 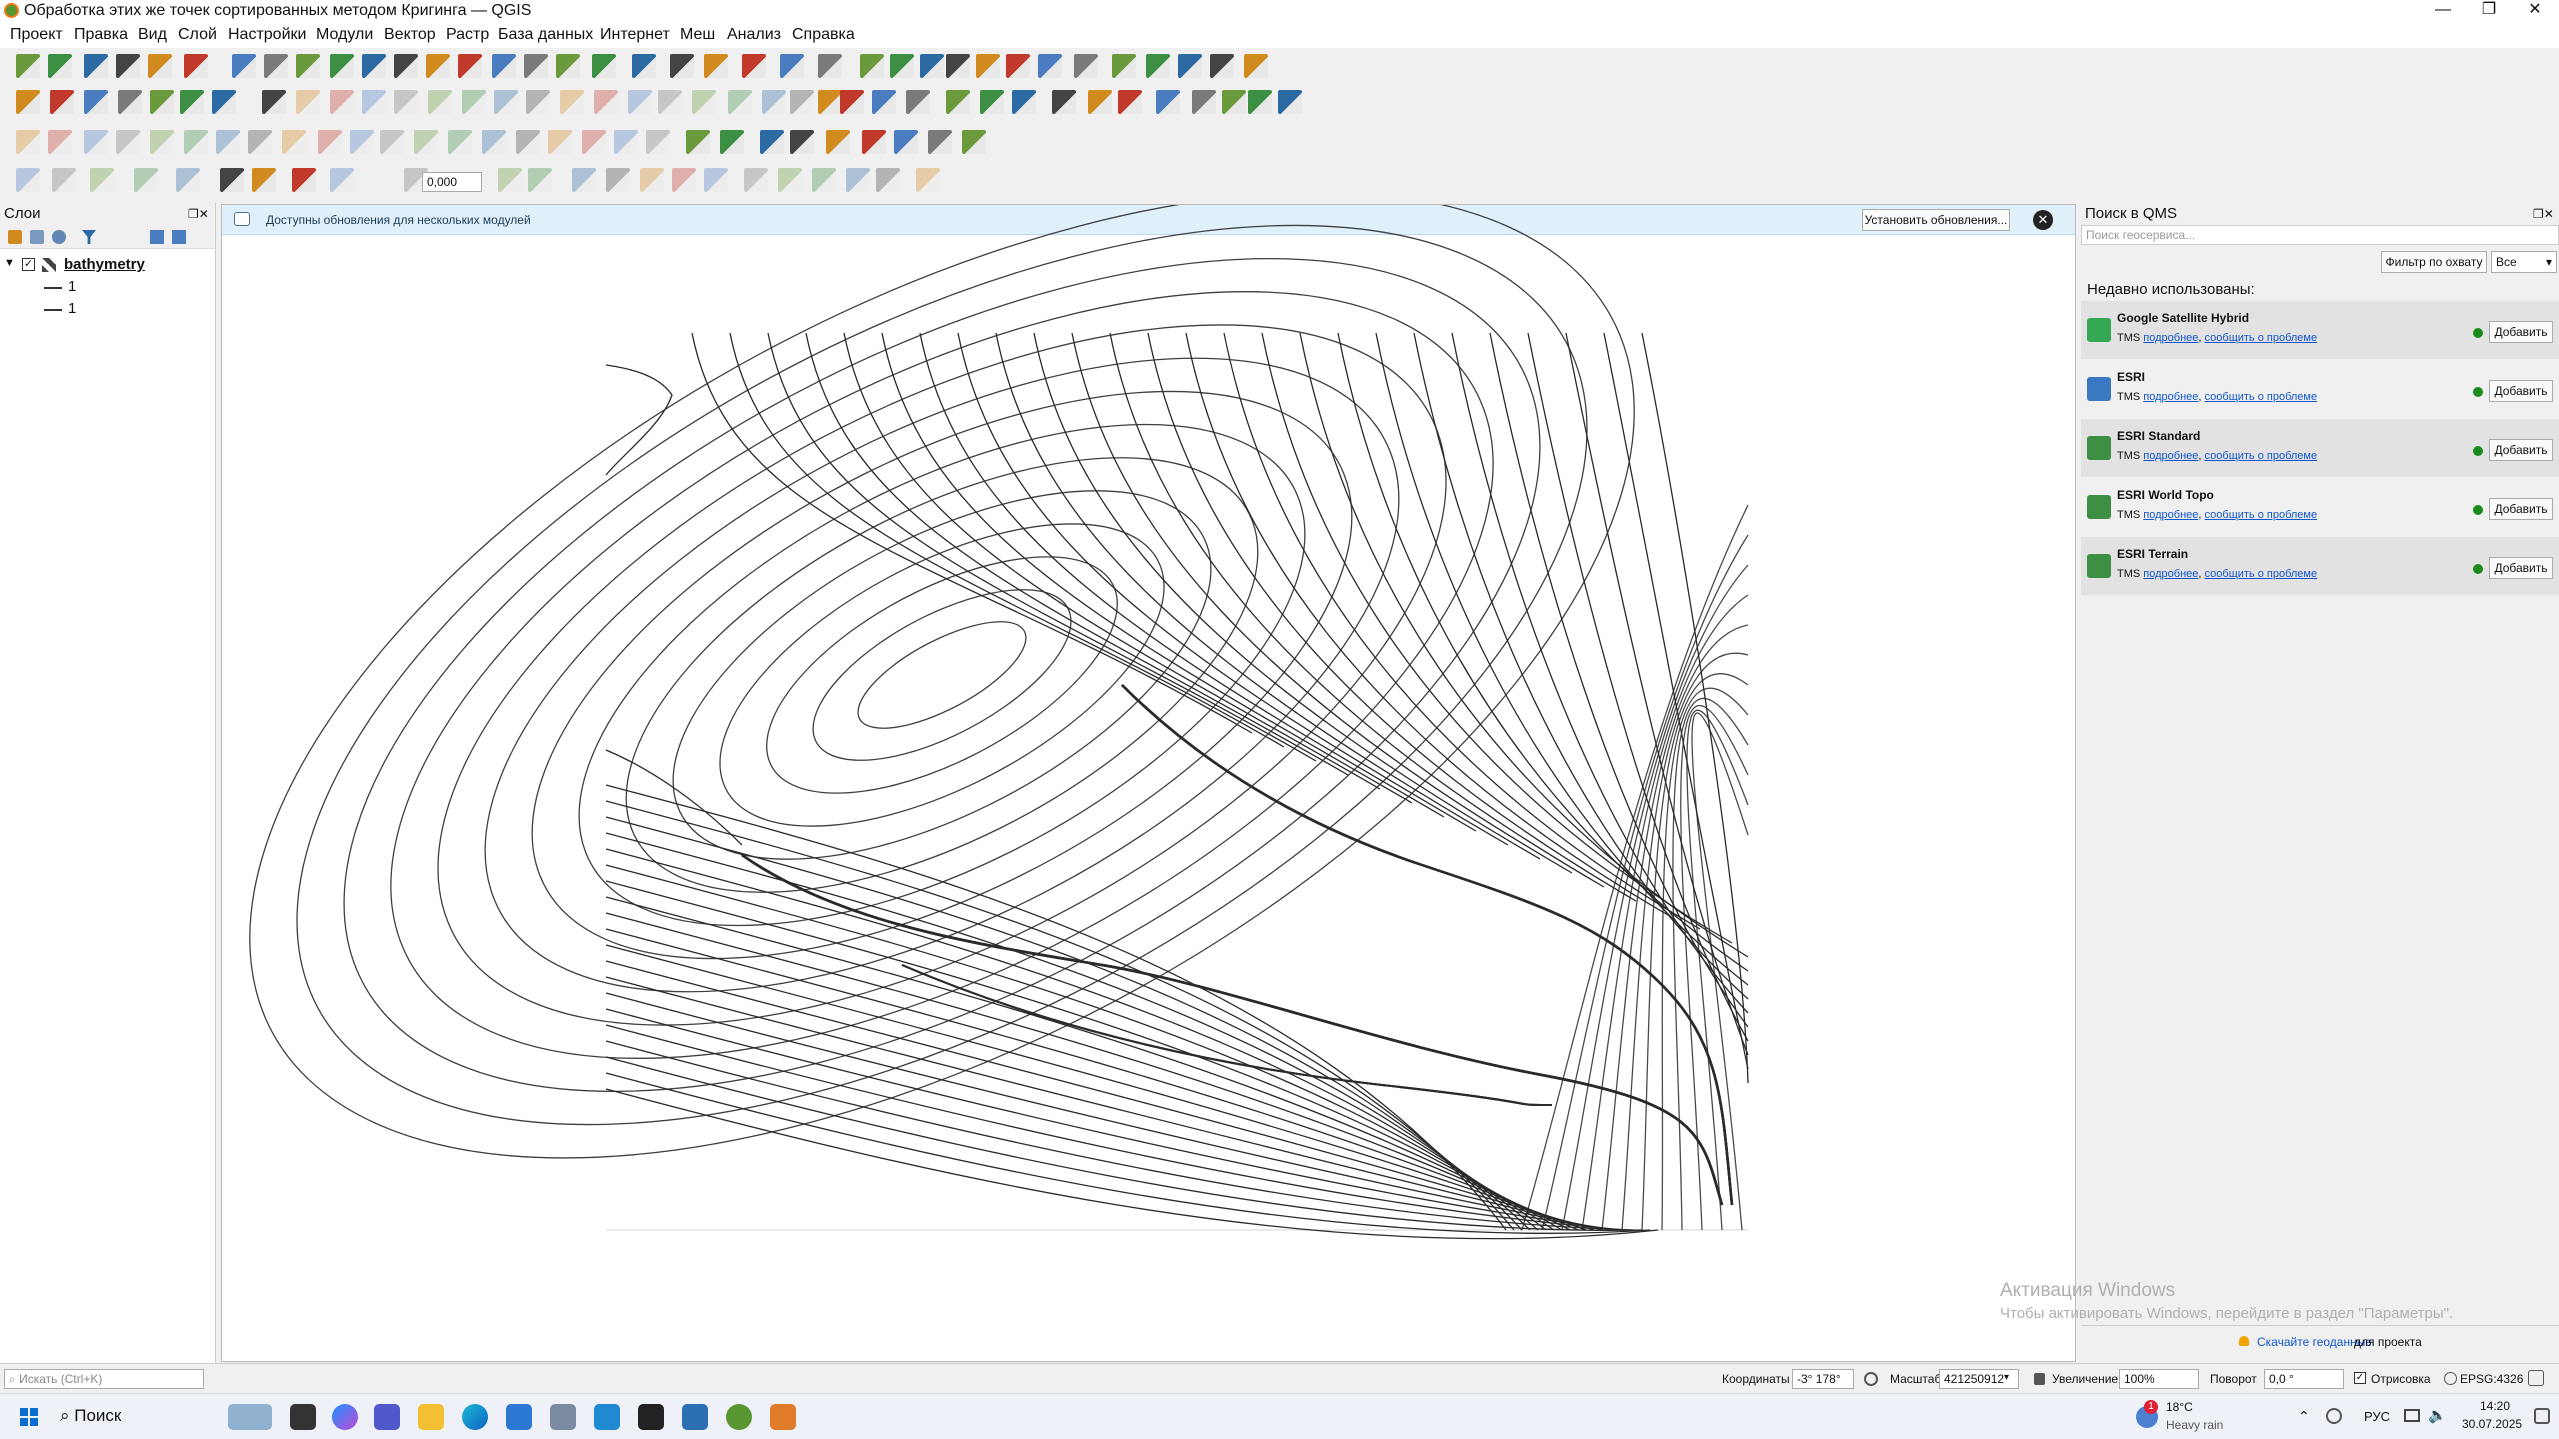 I want to click on chevron-up-icon: ⌃, so click(x=2304, y=1416).